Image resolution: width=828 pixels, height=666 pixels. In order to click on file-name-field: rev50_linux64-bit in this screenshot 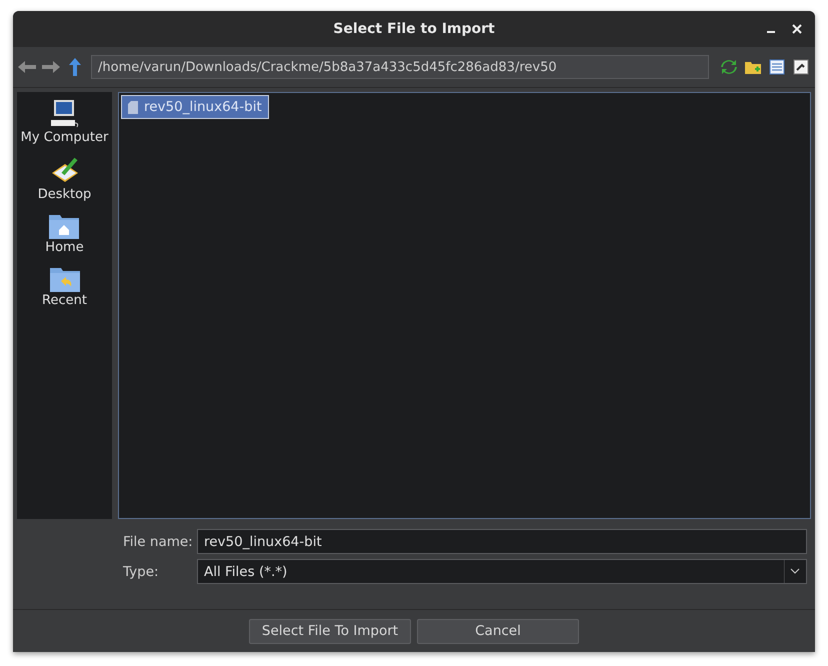, I will do `click(502, 541)`.